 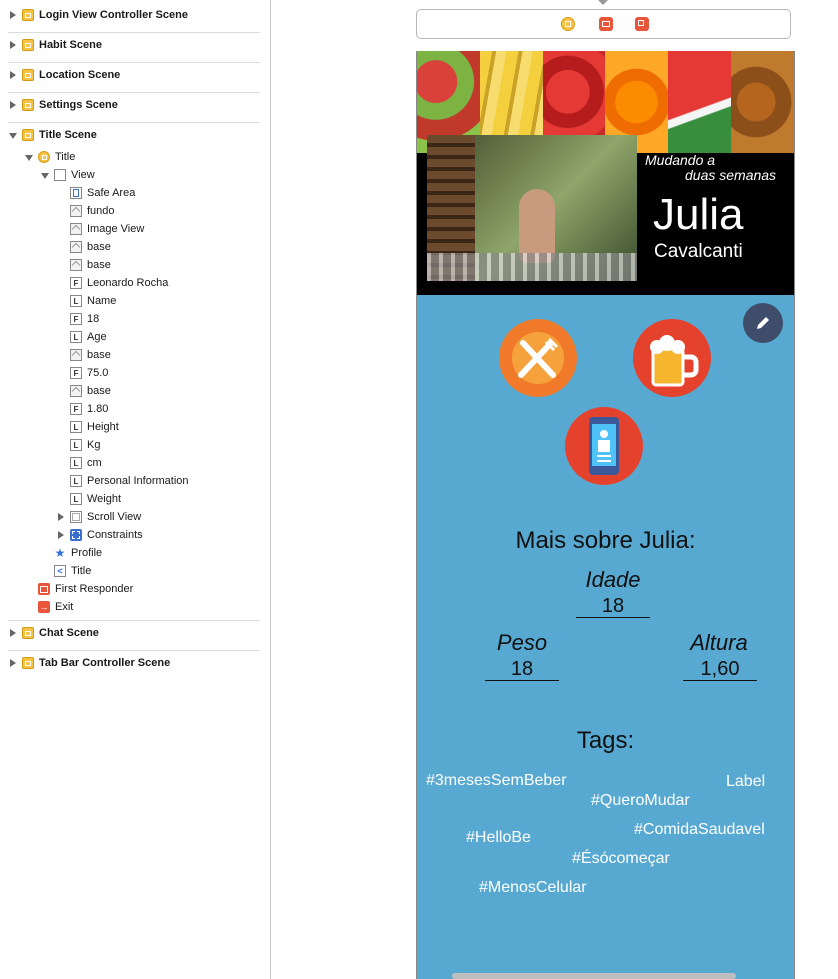 What do you see at coordinates (107, 229) in the screenshot?
I see `outline-item: Image View` at bounding box center [107, 229].